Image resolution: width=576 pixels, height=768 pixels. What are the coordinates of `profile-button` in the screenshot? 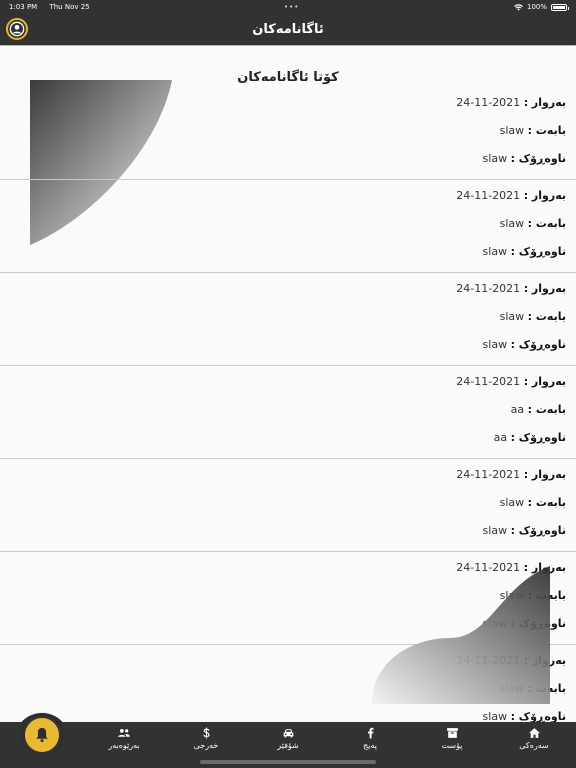 It's located at (17, 29).